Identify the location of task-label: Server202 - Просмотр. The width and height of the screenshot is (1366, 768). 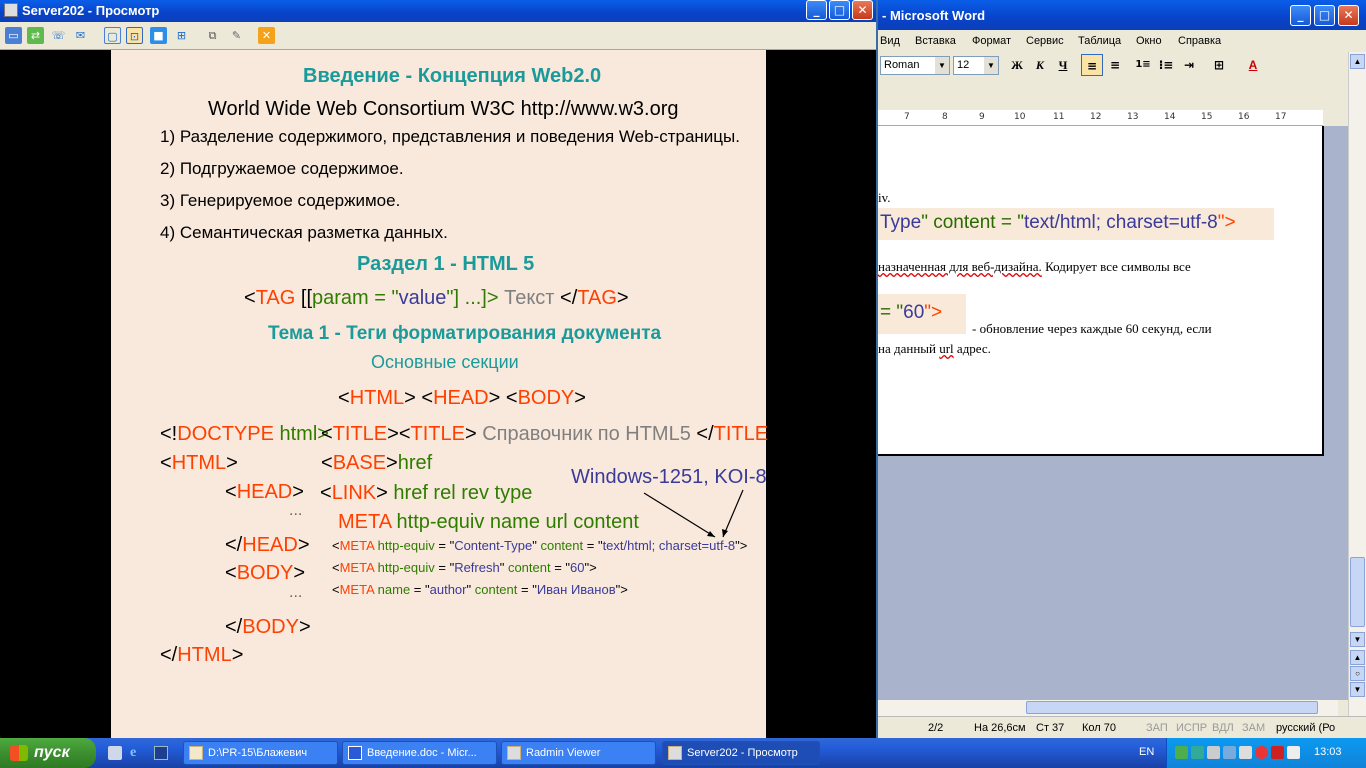
(742, 753).